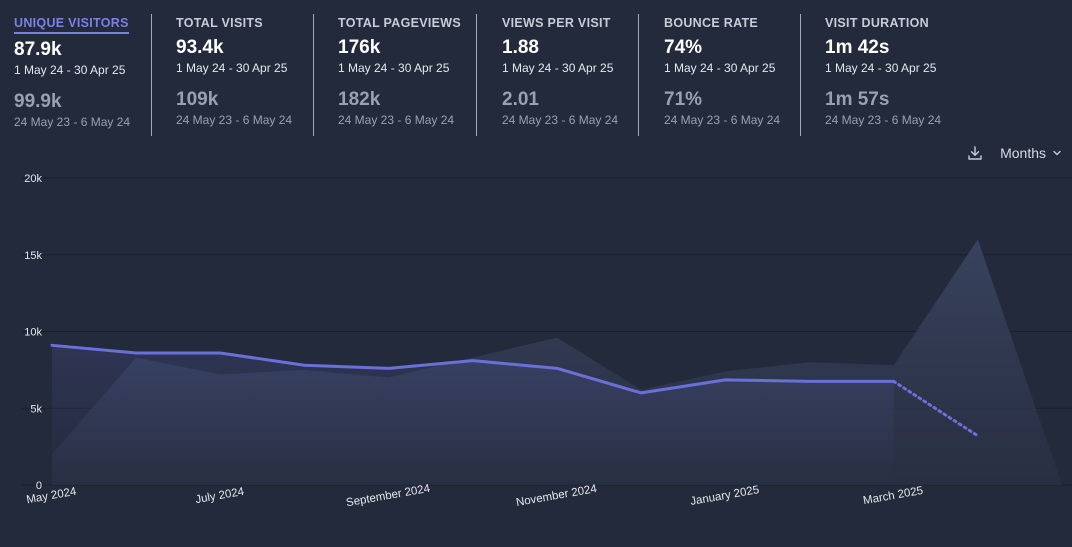 This screenshot has height=547, width=1072. What do you see at coordinates (893, 496) in the screenshot?
I see `x-tick-label: March 2025` at bounding box center [893, 496].